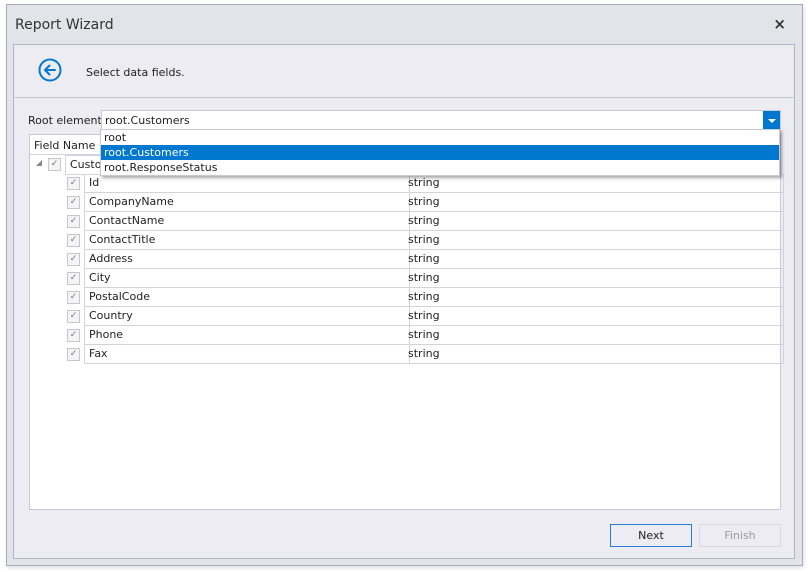  I want to click on table-row: ✓ Address string, so click(407, 259).